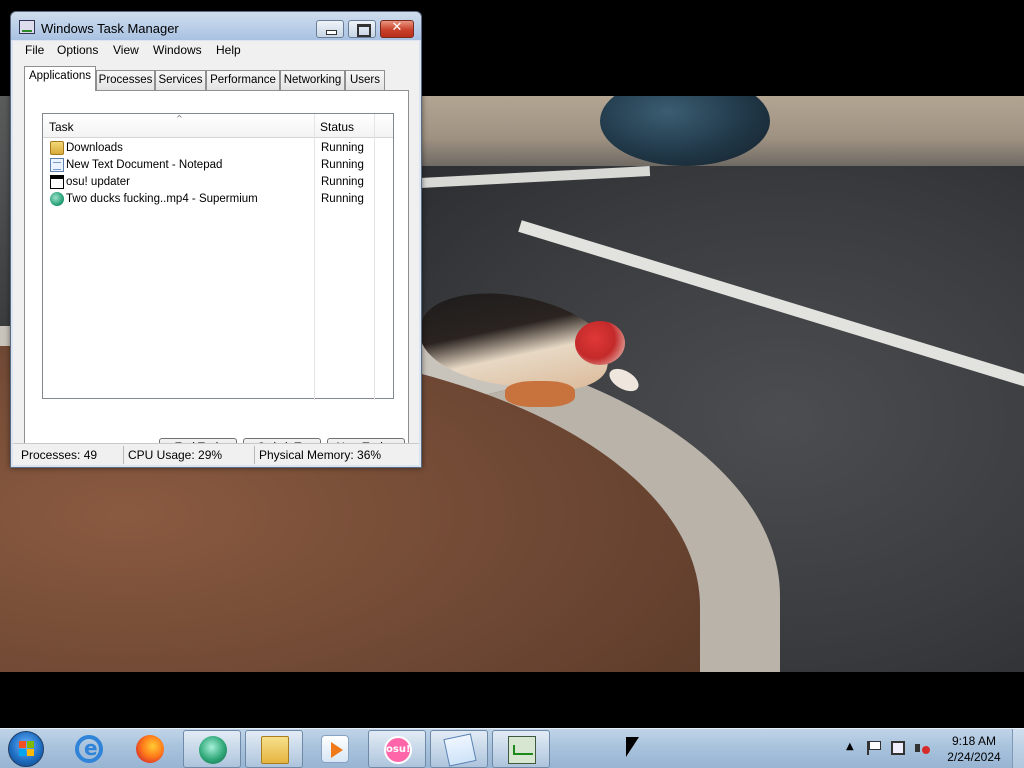 The width and height of the screenshot is (1024, 768). What do you see at coordinates (1018, 748) in the screenshot?
I see `show-desktop-button` at bounding box center [1018, 748].